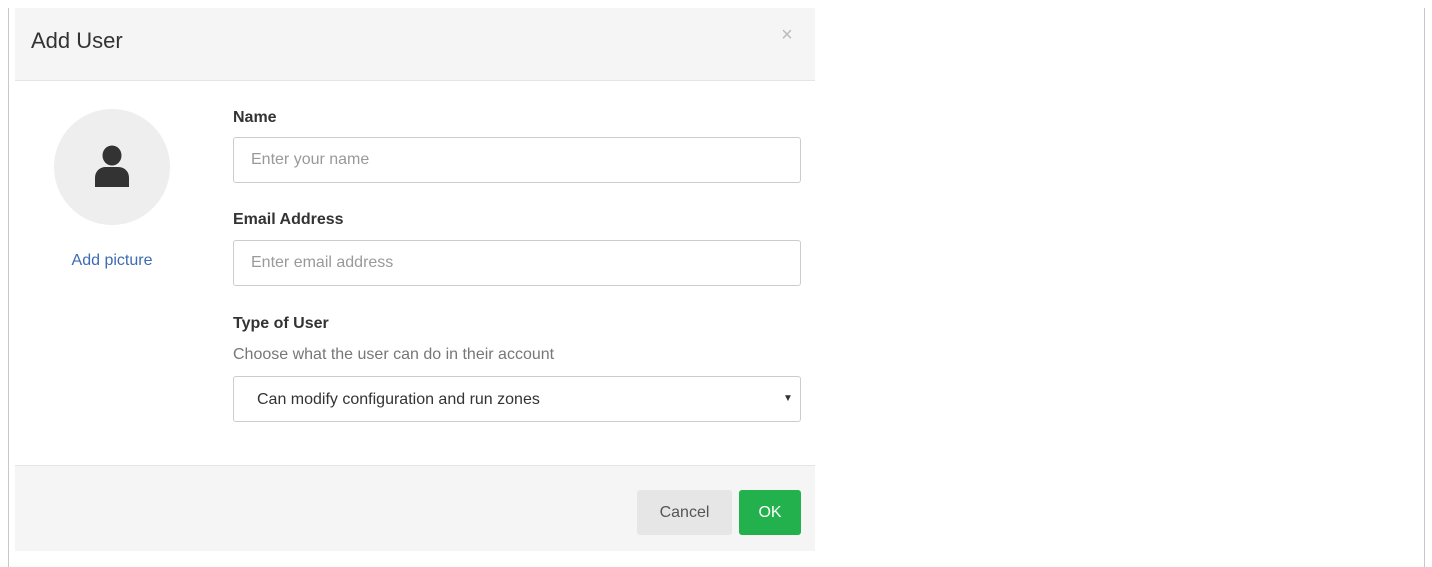 The width and height of the screenshot is (1432, 567). What do you see at coordinates (8, 287) in the screenshot?
I see `left-border` at bounding box center [8, 287].